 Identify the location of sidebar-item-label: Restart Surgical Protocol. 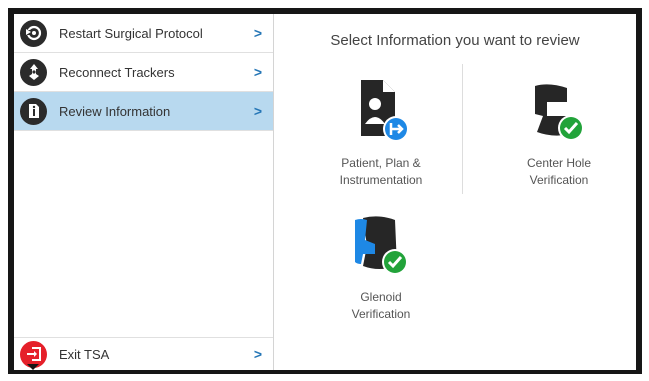
(131, 33).